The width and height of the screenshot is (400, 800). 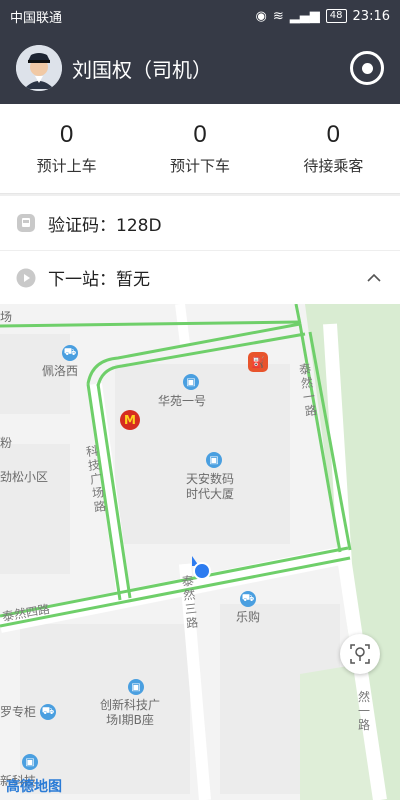 I want to click on signal-icon: ▂▄▆, so click(x=304, y=16).